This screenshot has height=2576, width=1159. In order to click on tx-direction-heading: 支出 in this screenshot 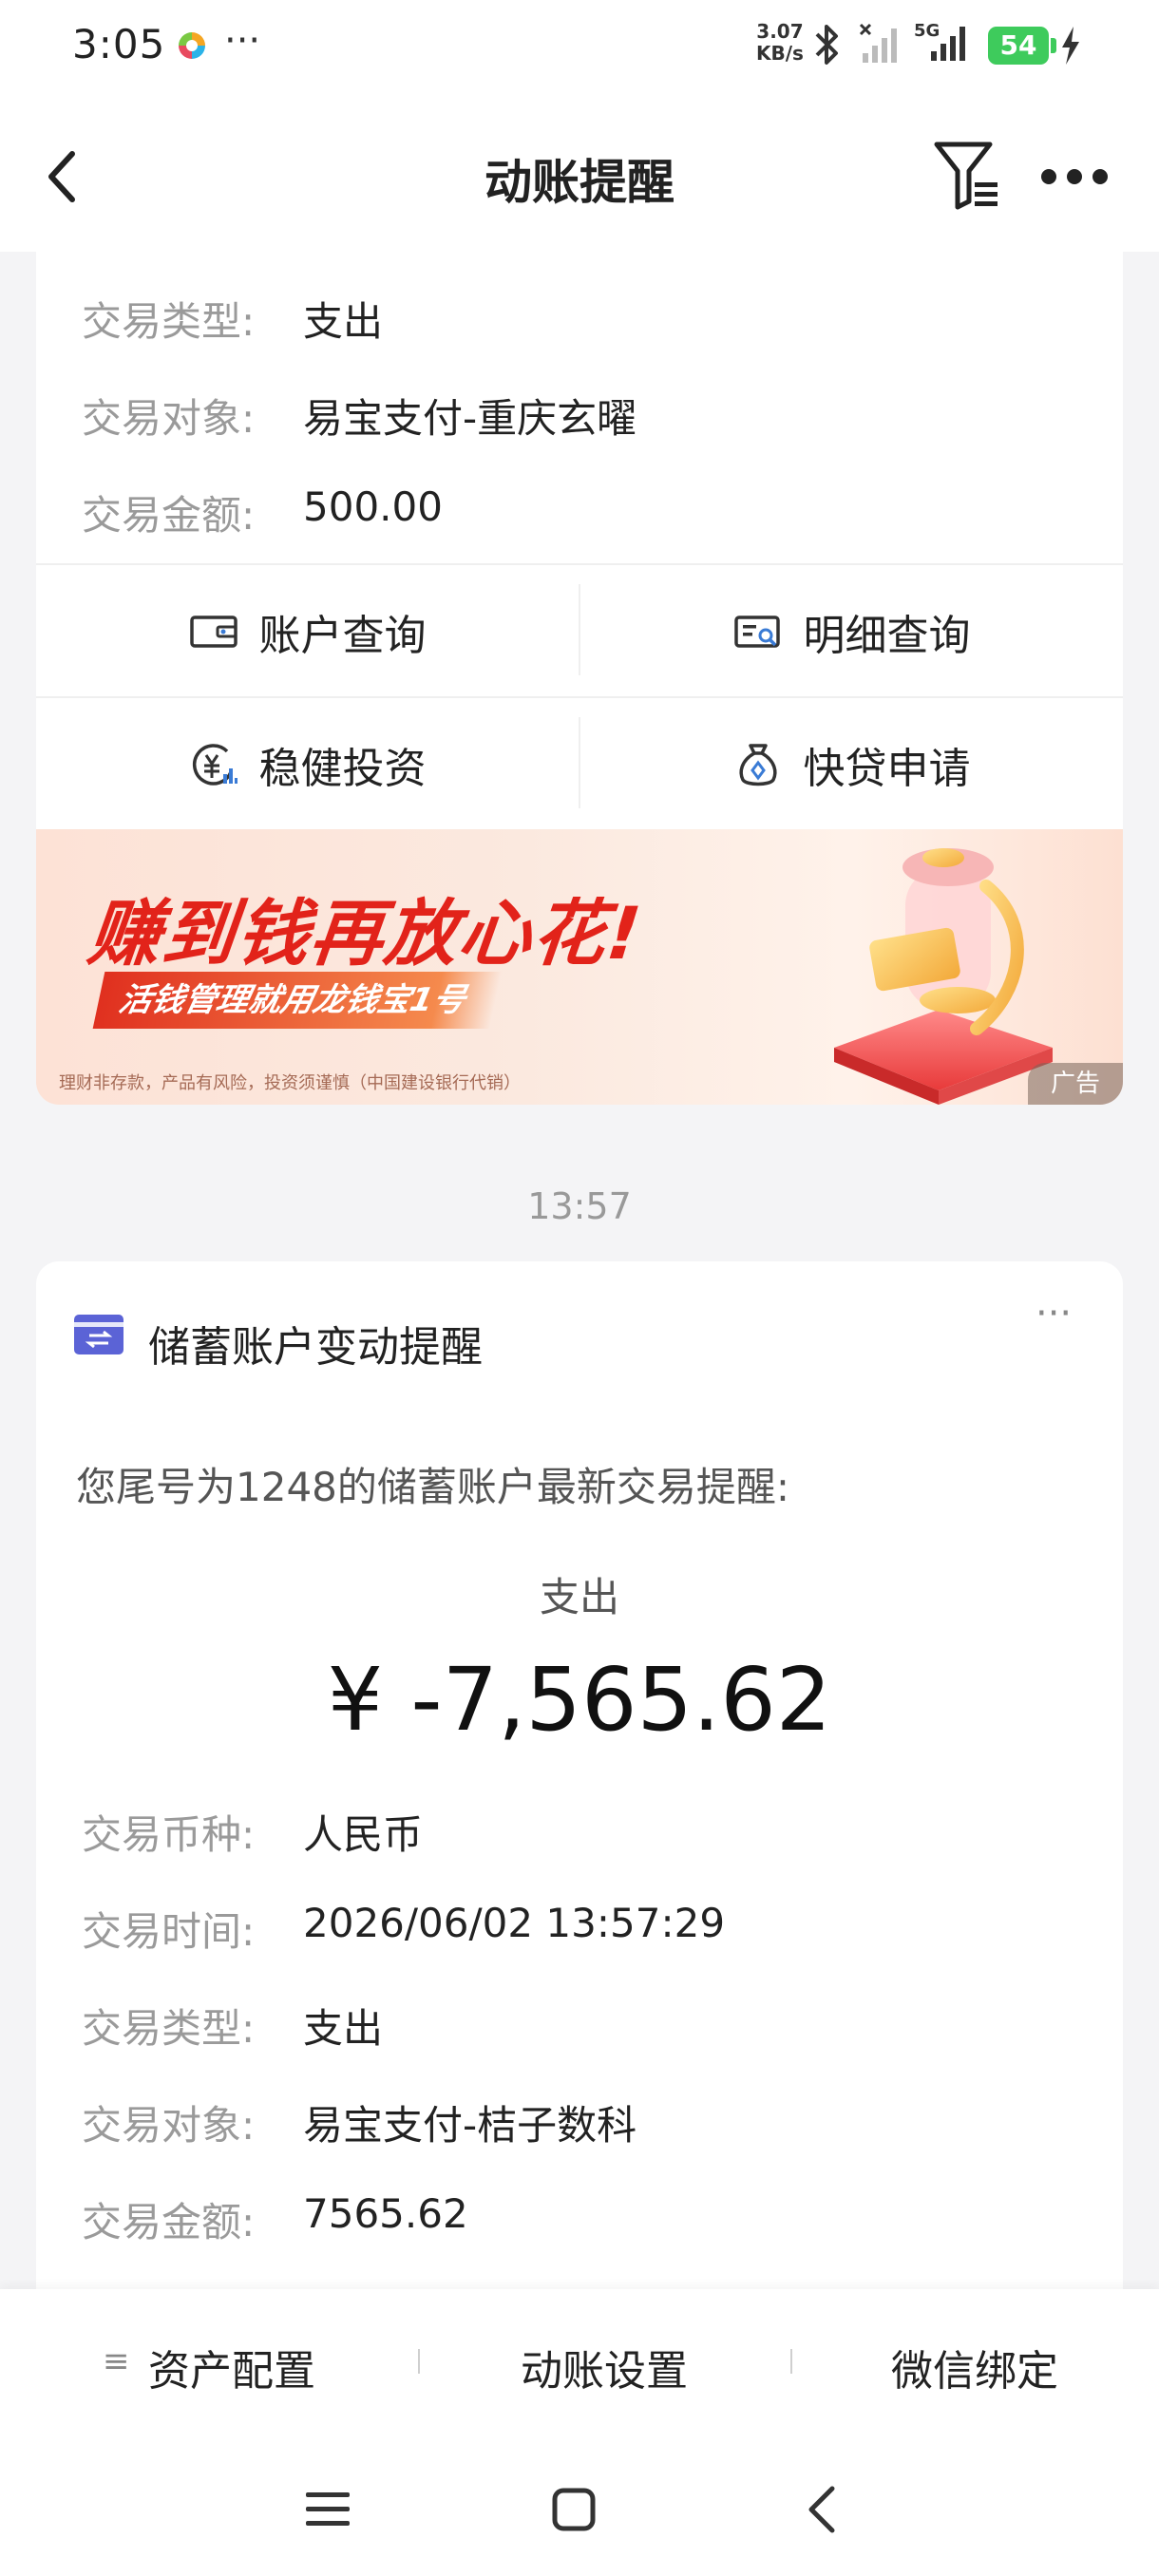, I will do `click(579, 1597)`.